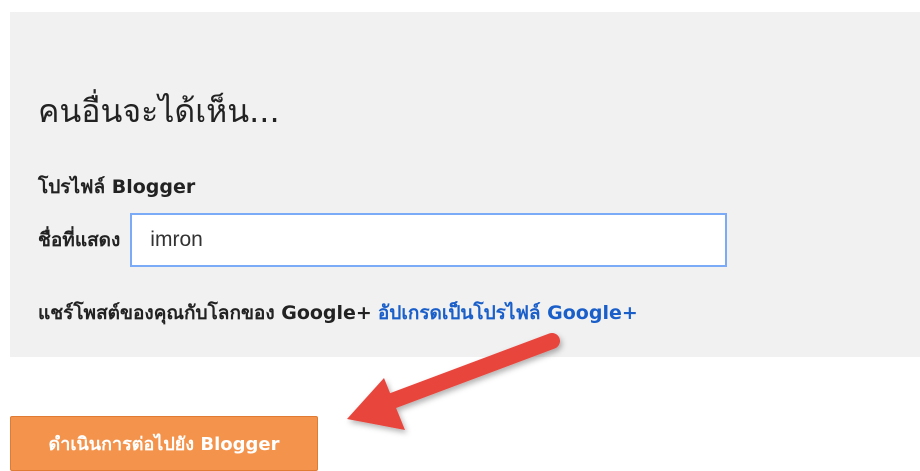 This screenshot has height=471, width=920. I want to click on display-name-label: ชื่อที่แสดง, so click(79, 240).